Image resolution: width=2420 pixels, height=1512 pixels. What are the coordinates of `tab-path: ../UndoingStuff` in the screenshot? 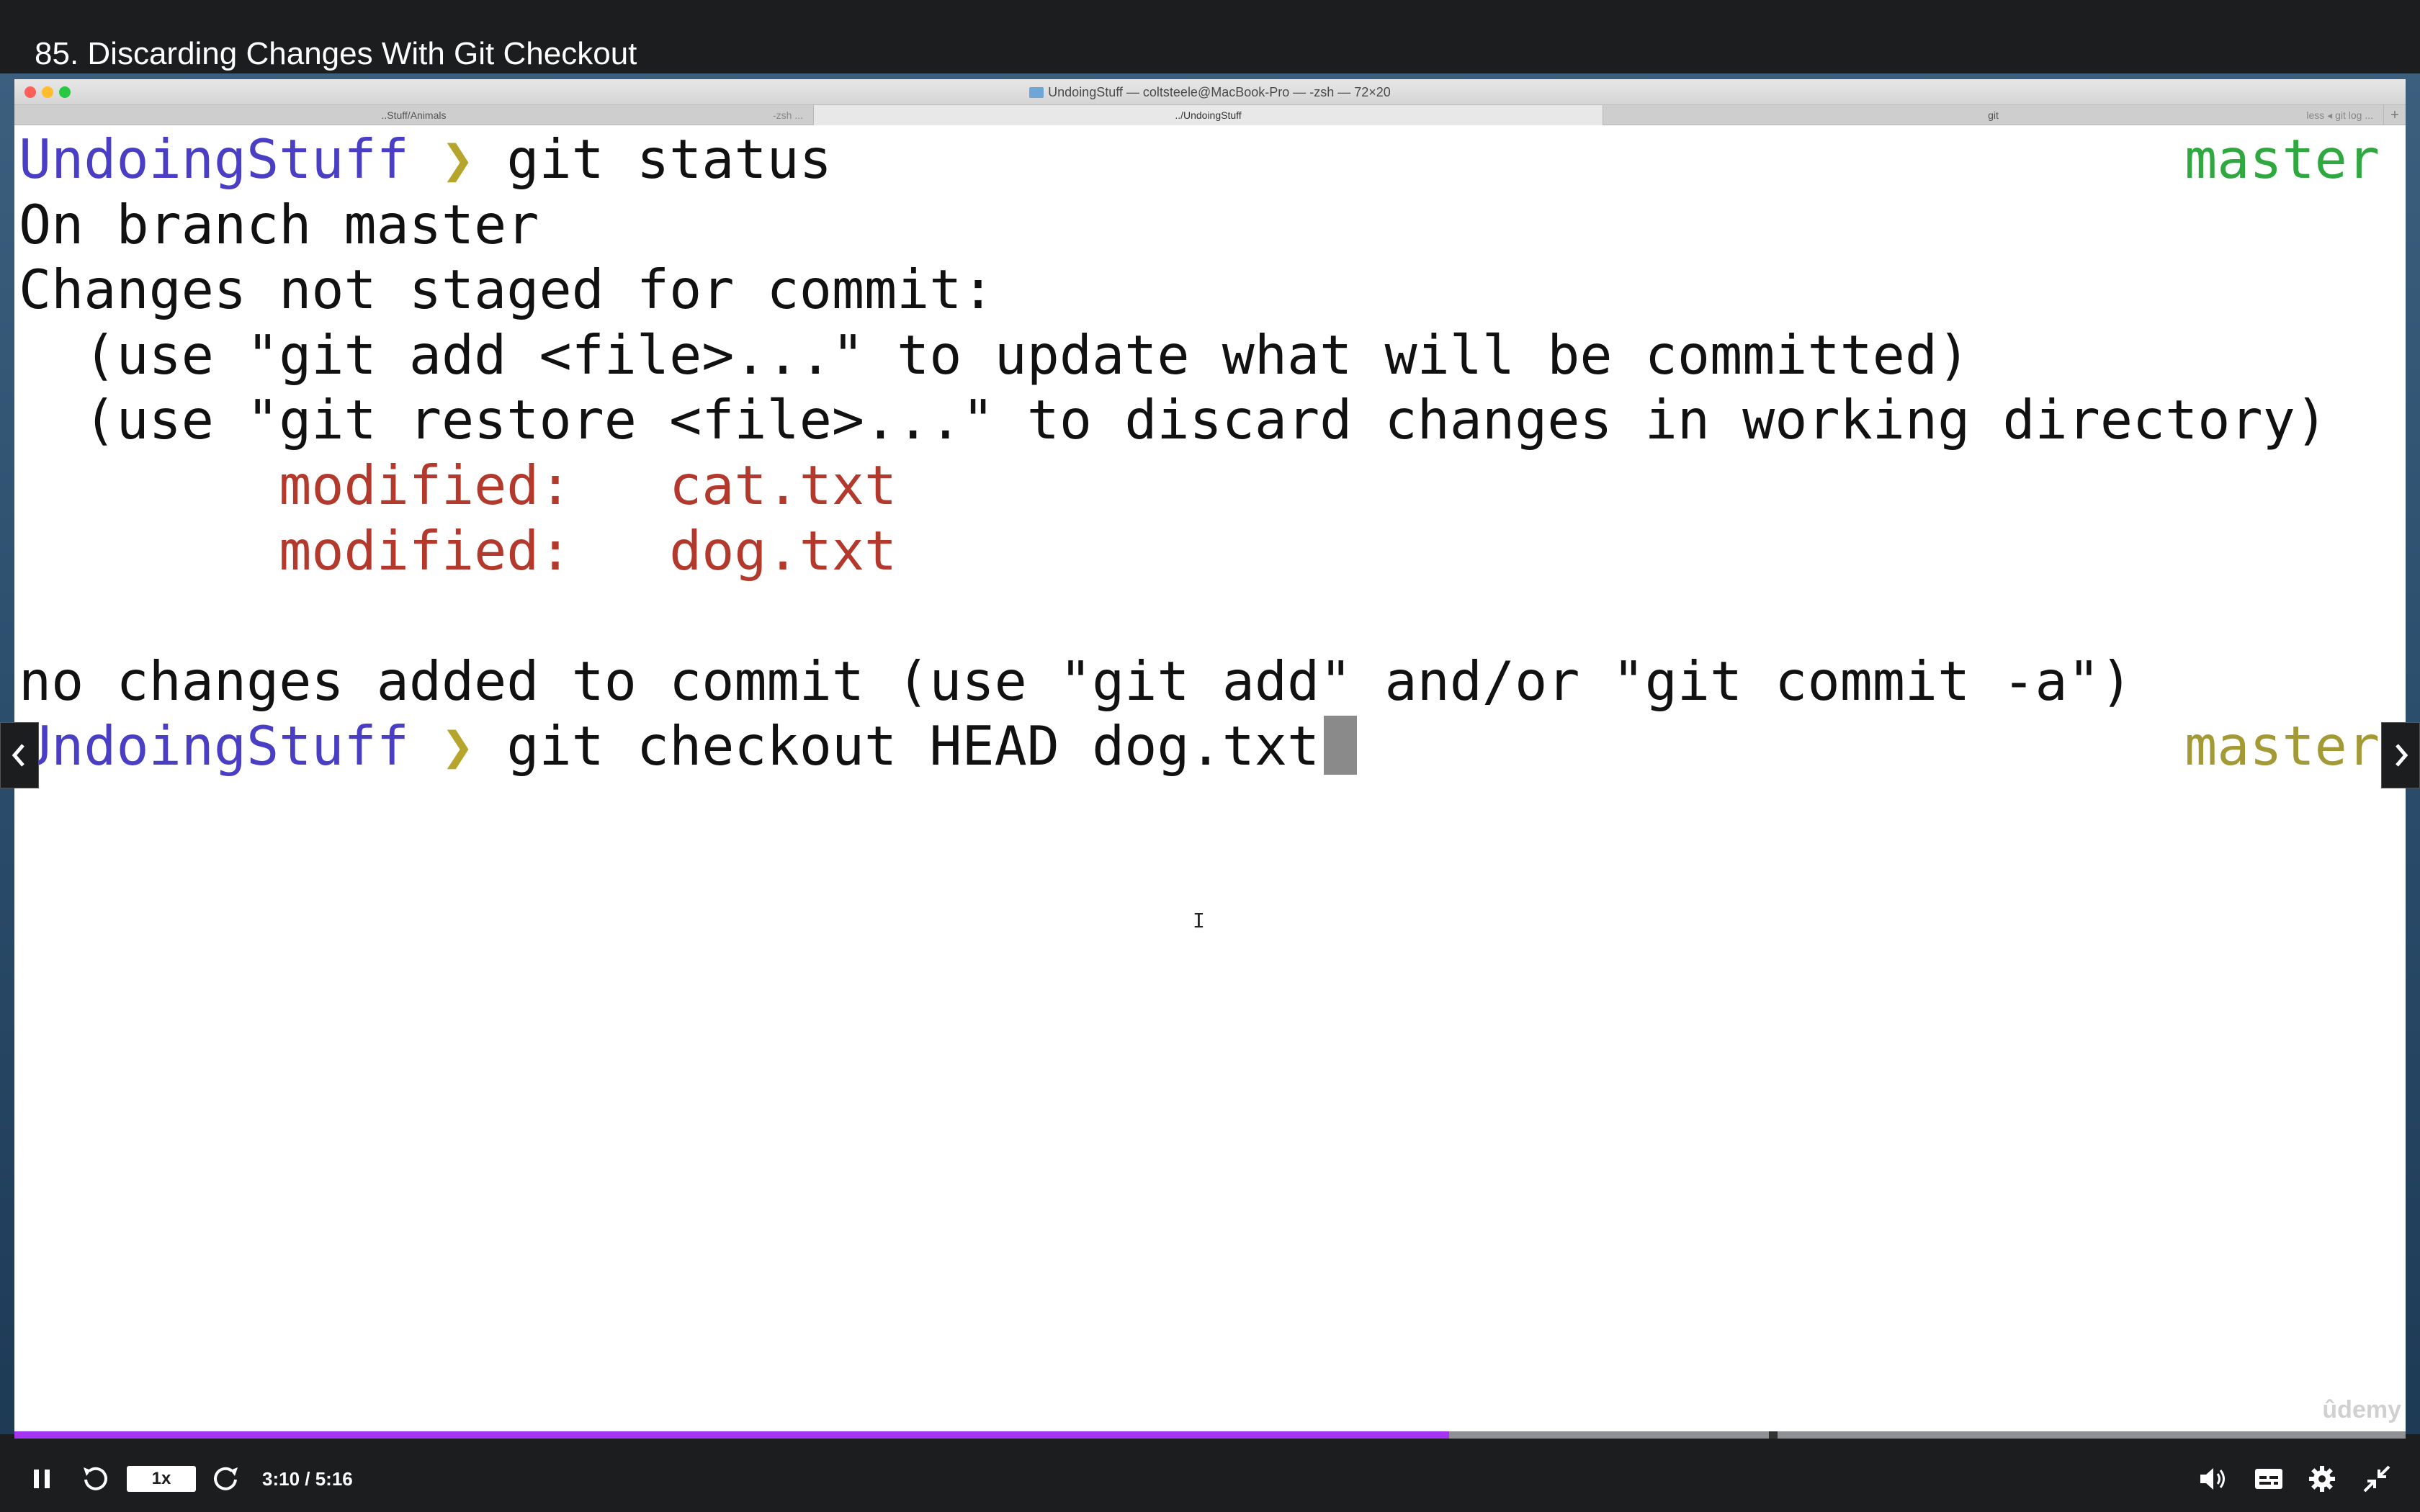 It's located at (1208, 115).